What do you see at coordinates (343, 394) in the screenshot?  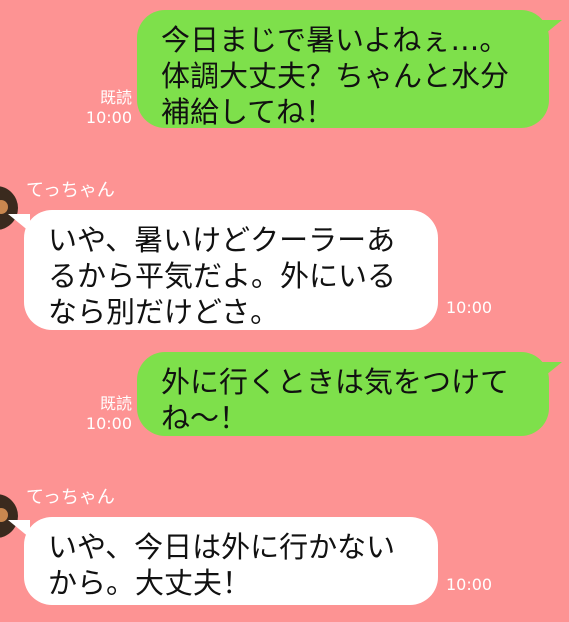 I see `sent-message-bubble: 外に行くときは気をつけて ね〜！` at bounding box center [343, 394].